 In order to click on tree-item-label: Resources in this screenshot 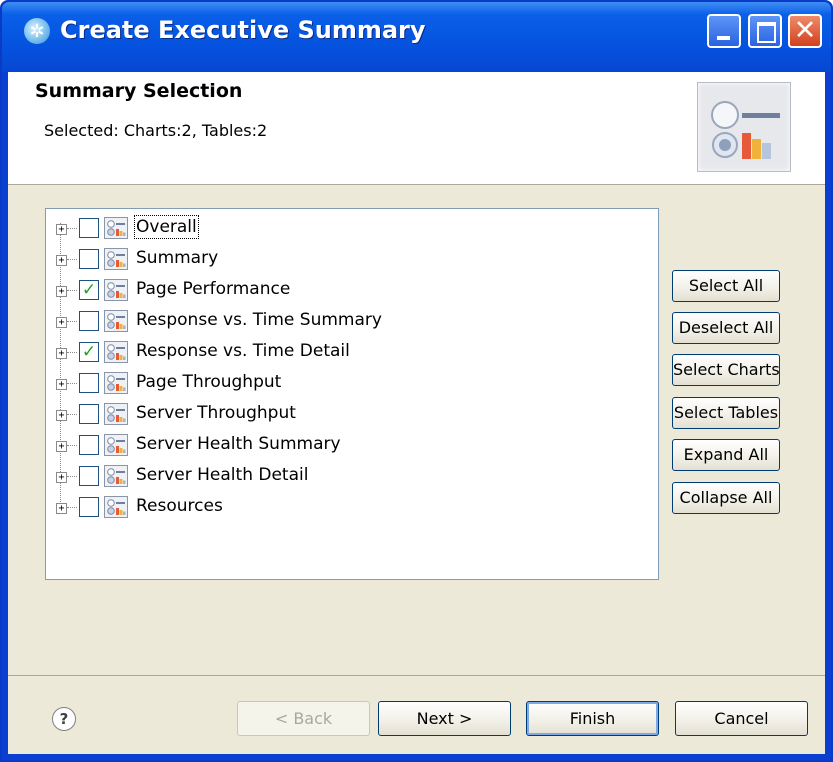, I will do `click(179, 506)`.